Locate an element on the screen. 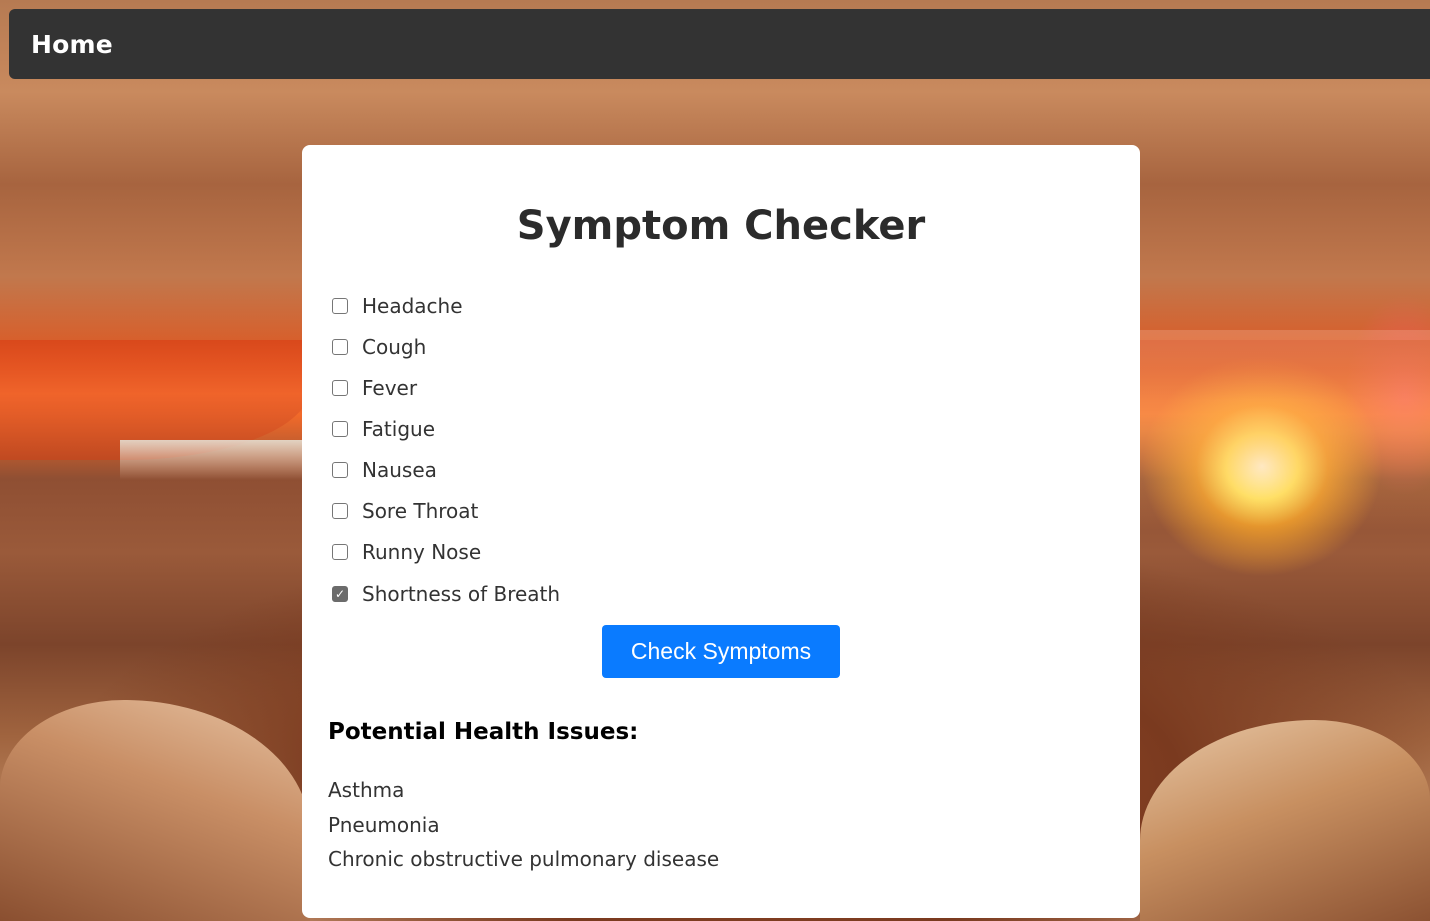 The height and width of the screenshot is (921, 1430). symptom-label: Cough is located at coordinates (394, 346).